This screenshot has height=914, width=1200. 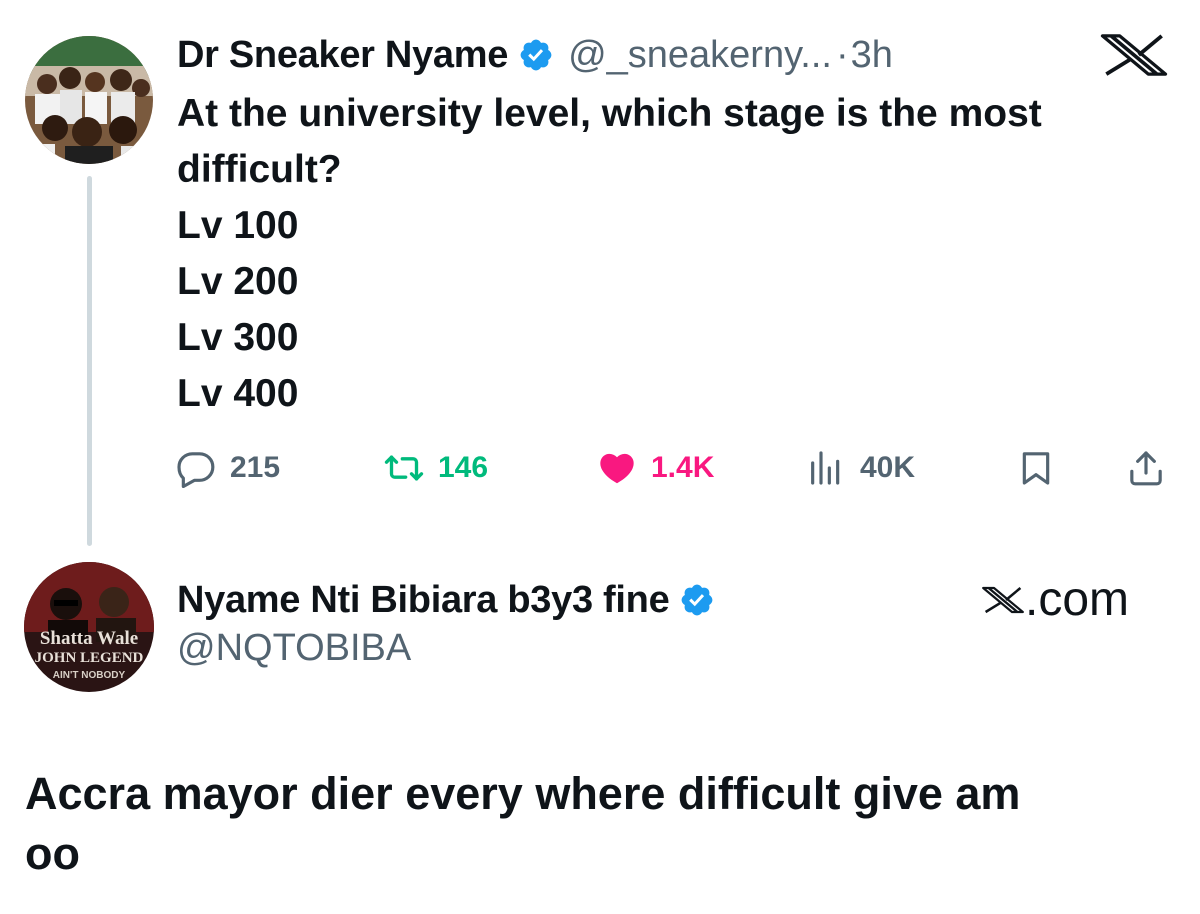 I want to click on tweet-text-line: difficult?, so click(x=259, y=169).